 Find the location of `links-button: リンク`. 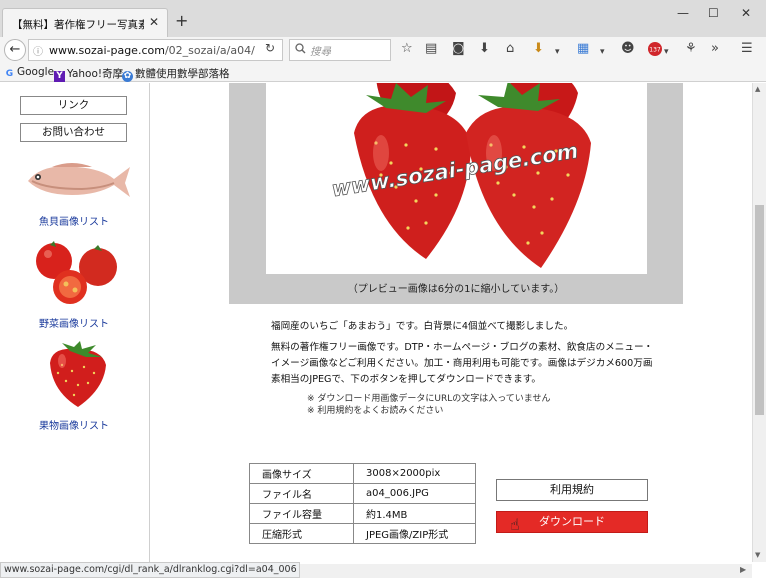

links-button: リンク is located at coordinates (73, 105).